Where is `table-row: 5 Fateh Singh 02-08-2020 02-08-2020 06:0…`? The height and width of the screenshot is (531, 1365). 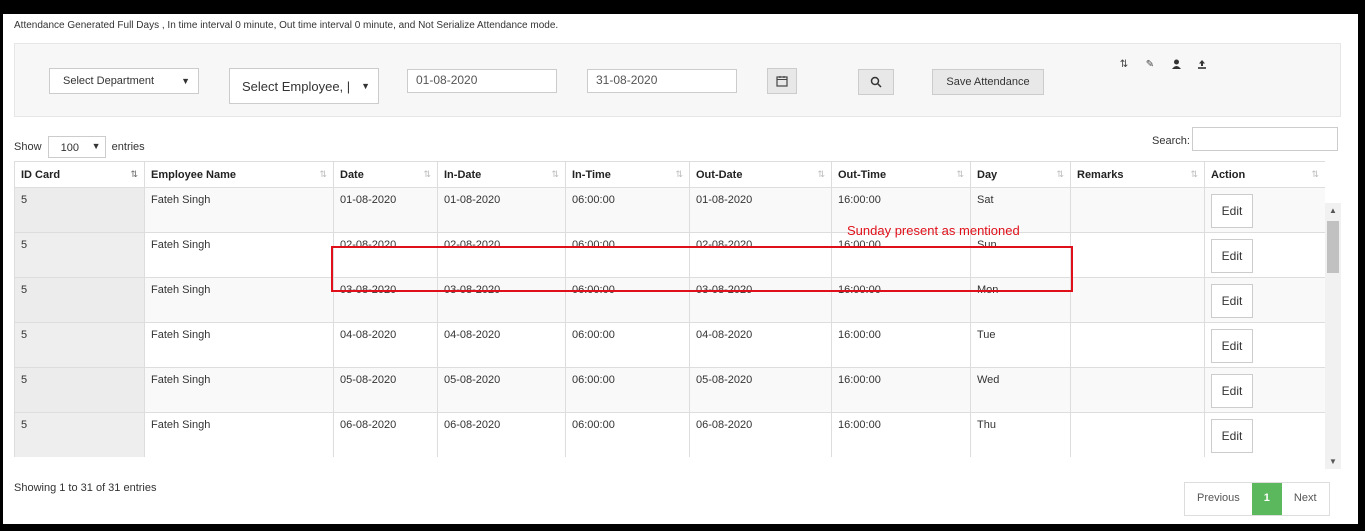 table-row: 5 Fateh Singh 02-08-2020 02-08-2020 06:0… is located at coordinates (669, 255).